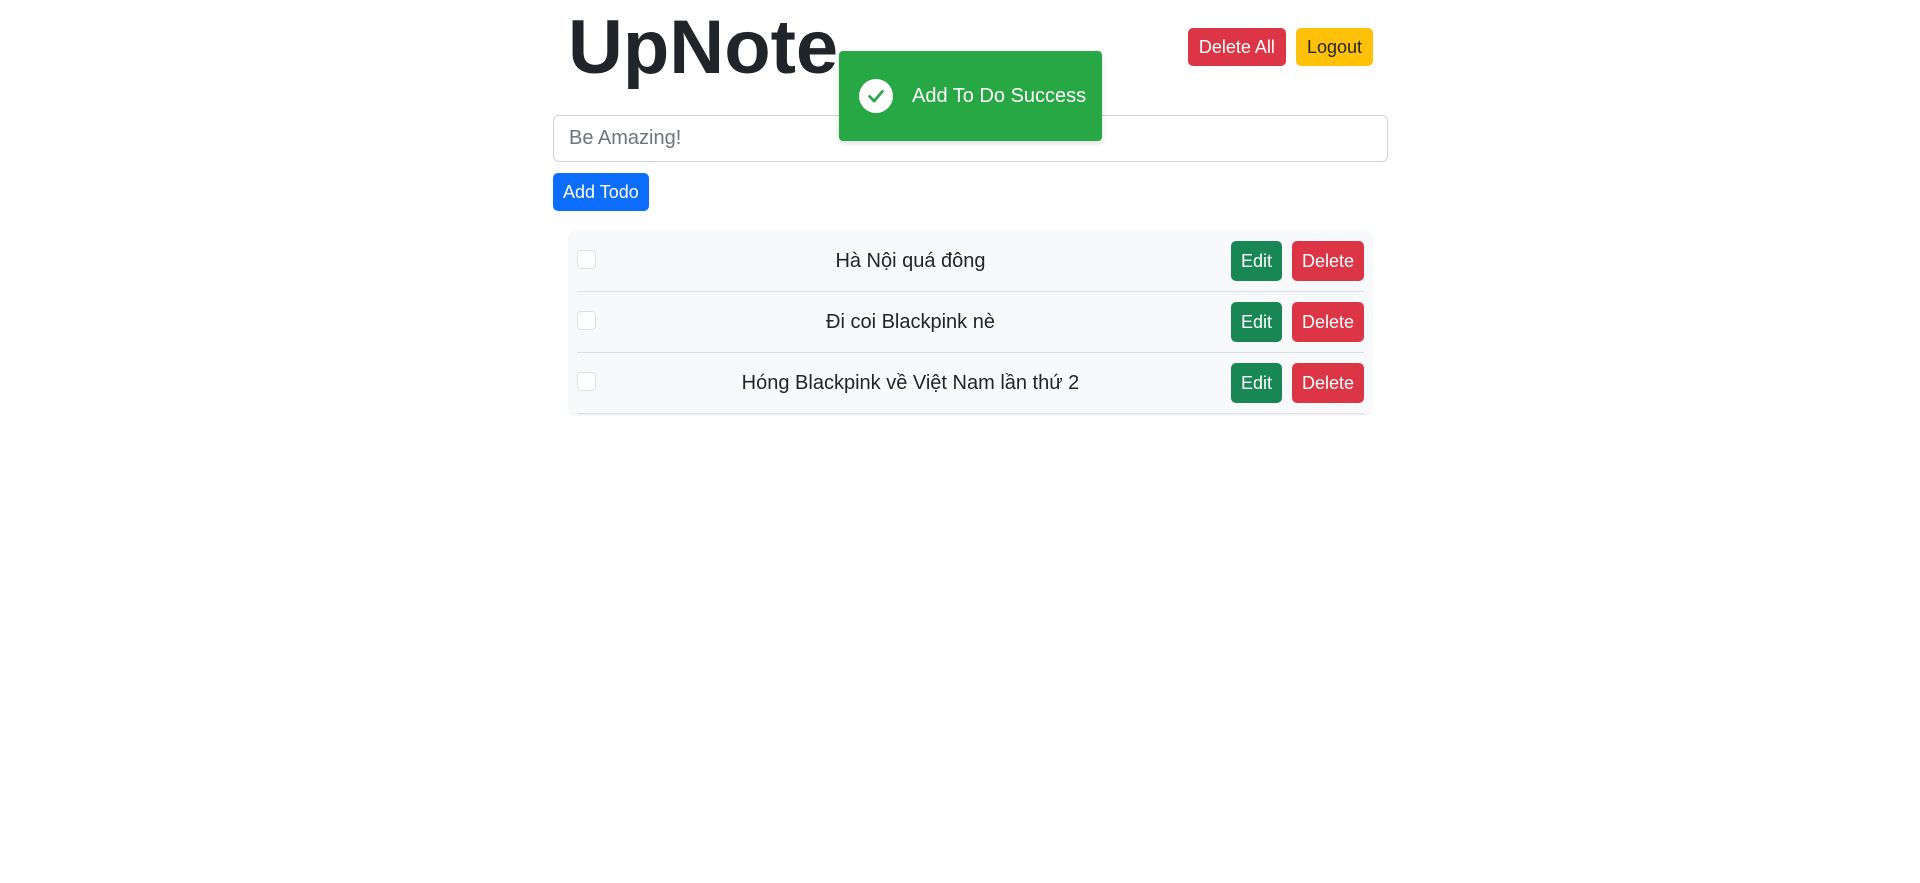  Describe the element at coordinates (1334, 47) in the screenshot. I see `logout-button: Logout` at that location.